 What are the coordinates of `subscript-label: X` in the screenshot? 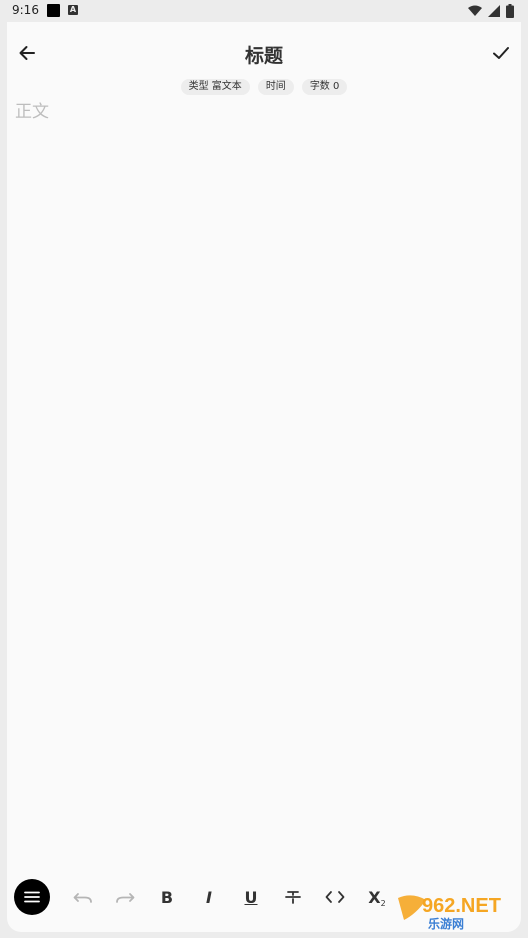 It's located at (374, 897).